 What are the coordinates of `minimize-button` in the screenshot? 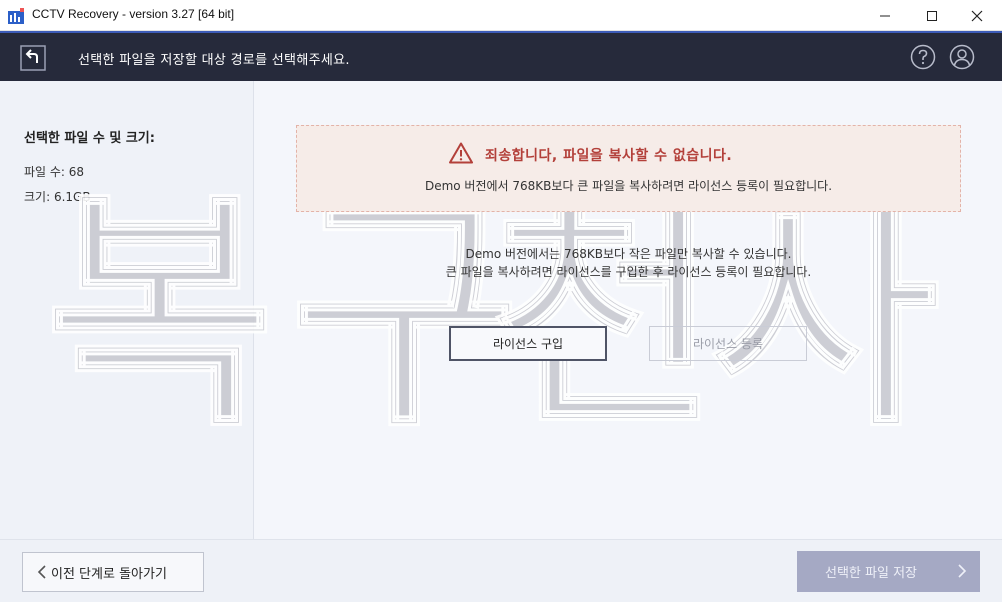 It's located at (885, 15).